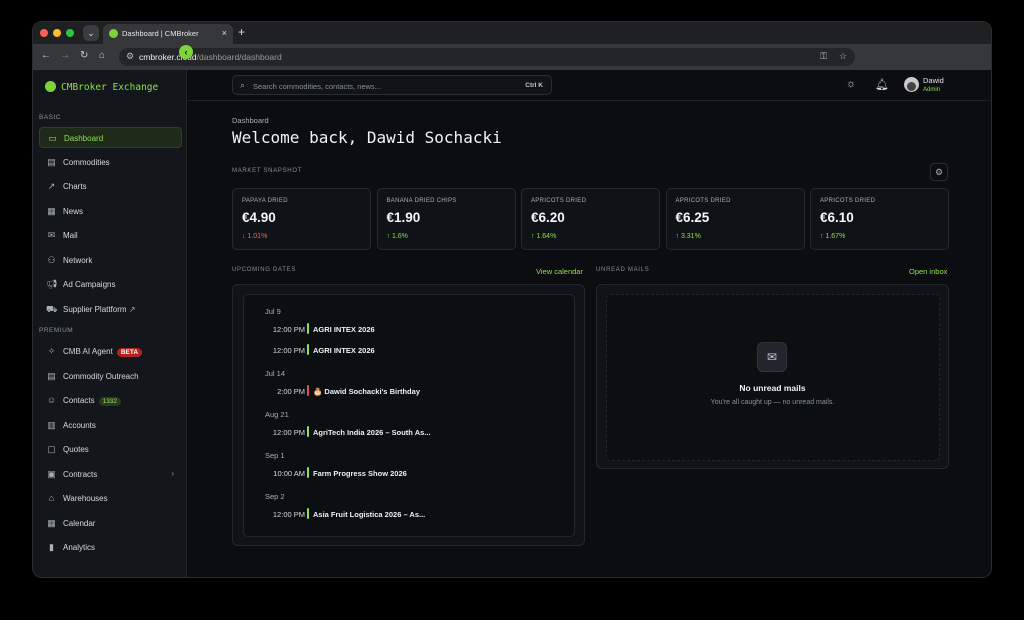 Image resolution: width=1024 pixels, height=620 pixels. I want to click on sidebar-item-charts: ↗ Charts, so click(110, 186).